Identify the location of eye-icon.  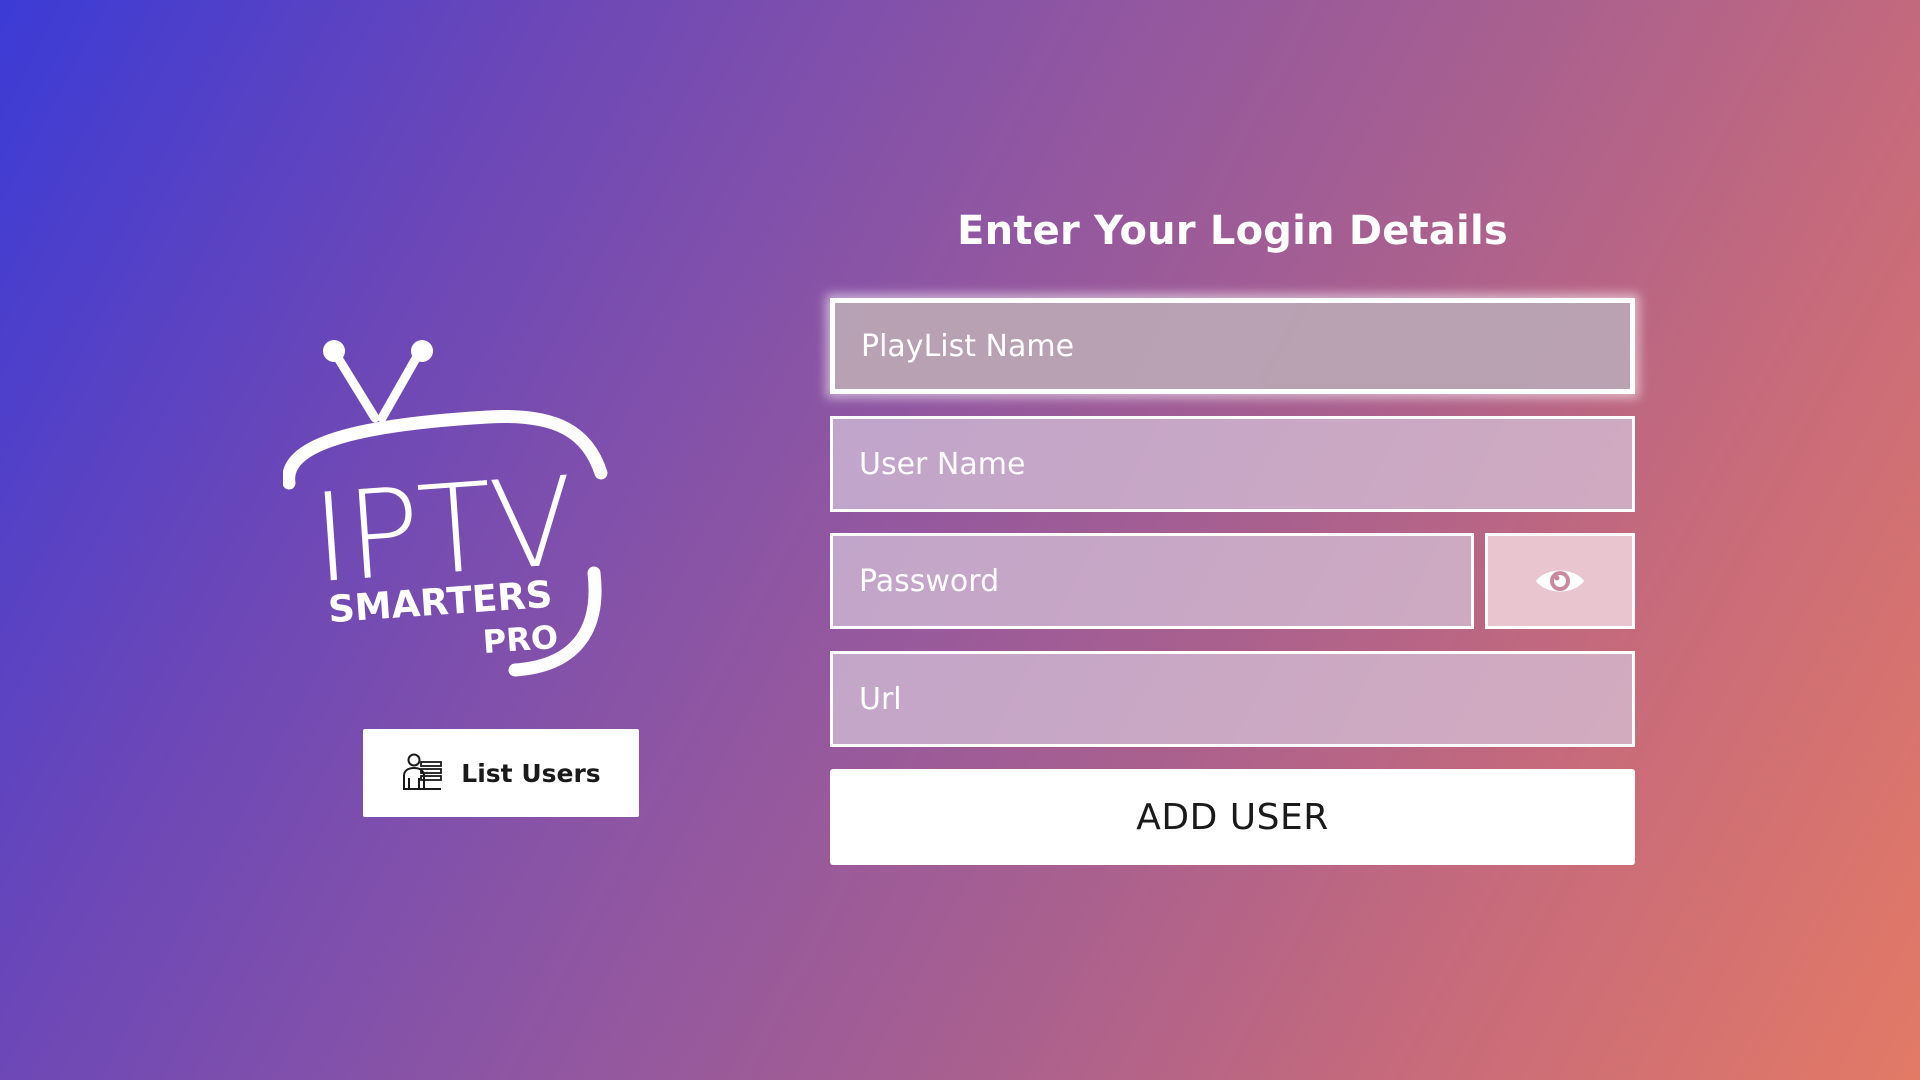
(1560, 581).